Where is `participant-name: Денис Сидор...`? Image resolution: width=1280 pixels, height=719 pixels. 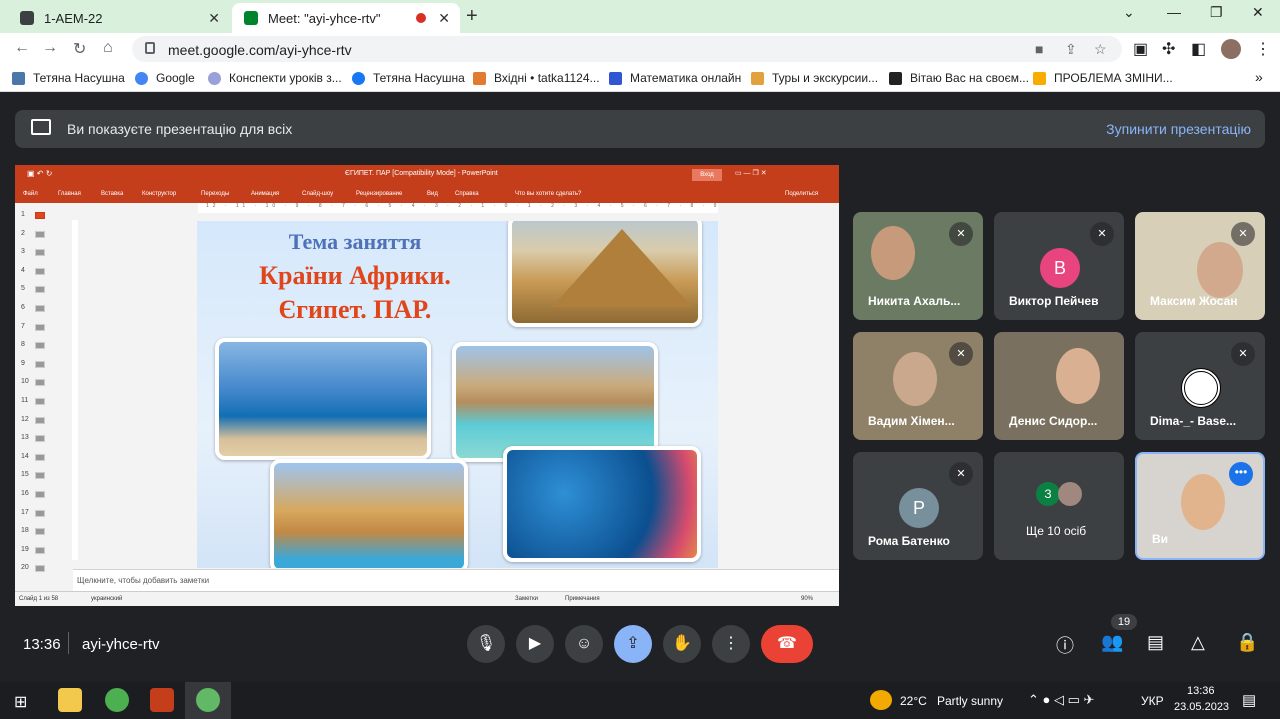
participant-name: Денис Сидор... is located at coordinates (1053, 421).